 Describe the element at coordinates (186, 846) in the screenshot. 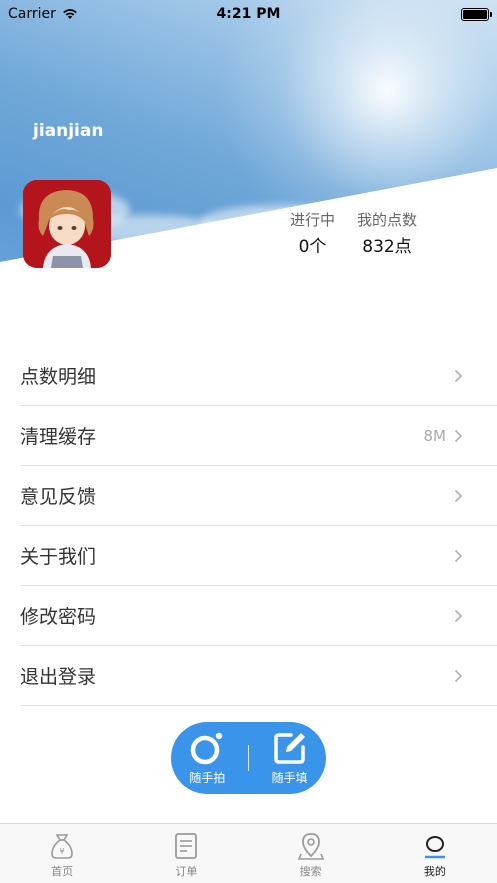

I see `document-icon` at that location.